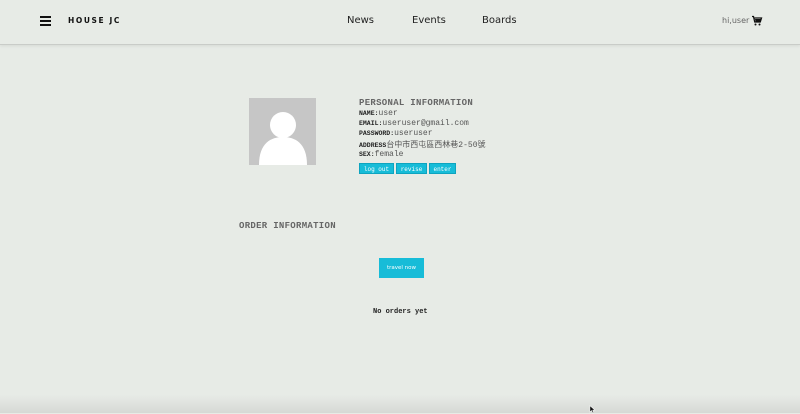  Describe the element at coordinates (442, 168) in the screenshot. I see `enter-button: enter` at that location.